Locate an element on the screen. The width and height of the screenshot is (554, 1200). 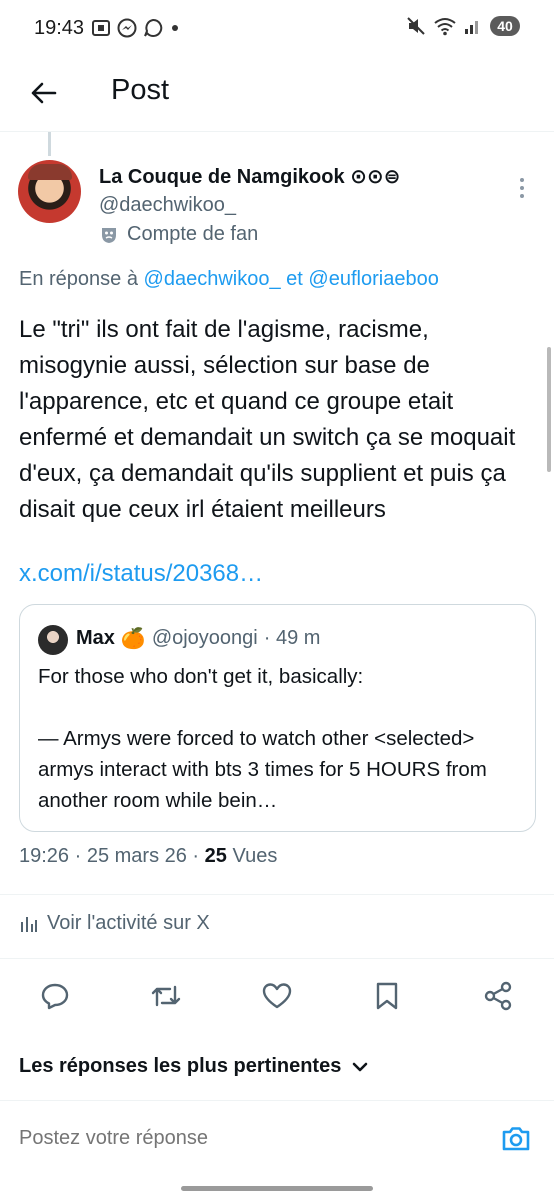
sort-replies-dropdown: Les réponses les plus pertinentes is located at coordinates (194, 1066).